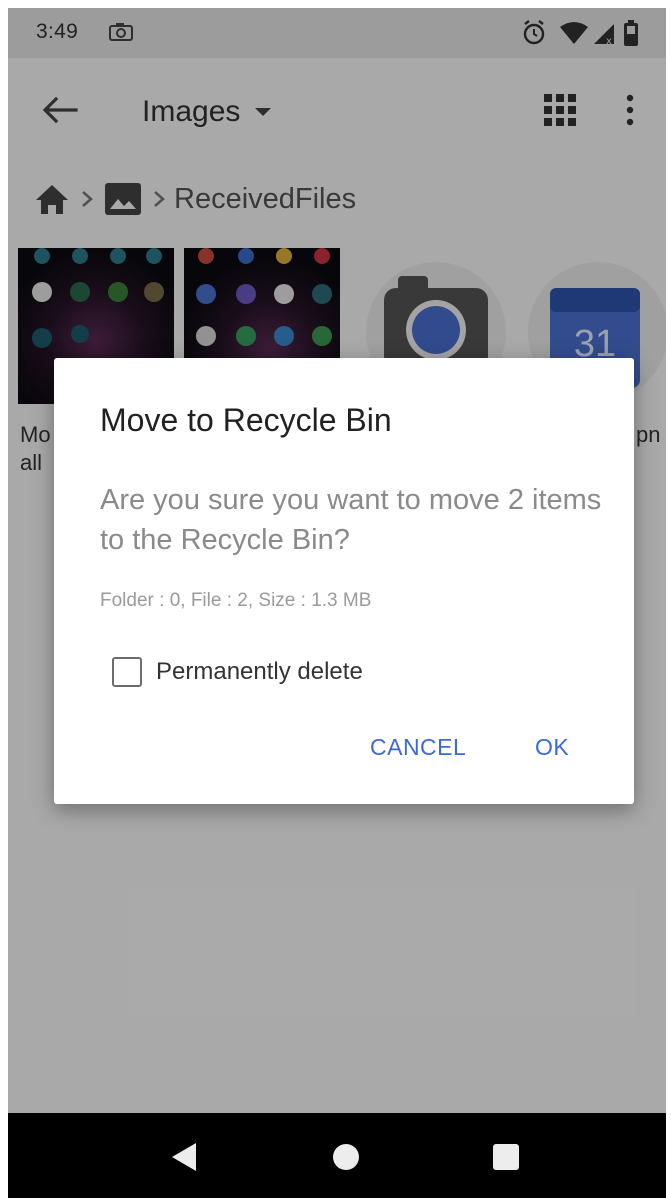  Describe the element at coordinates (259, 671) in the screenshot. I see `checkbox-label: Permanently delete` at that location.